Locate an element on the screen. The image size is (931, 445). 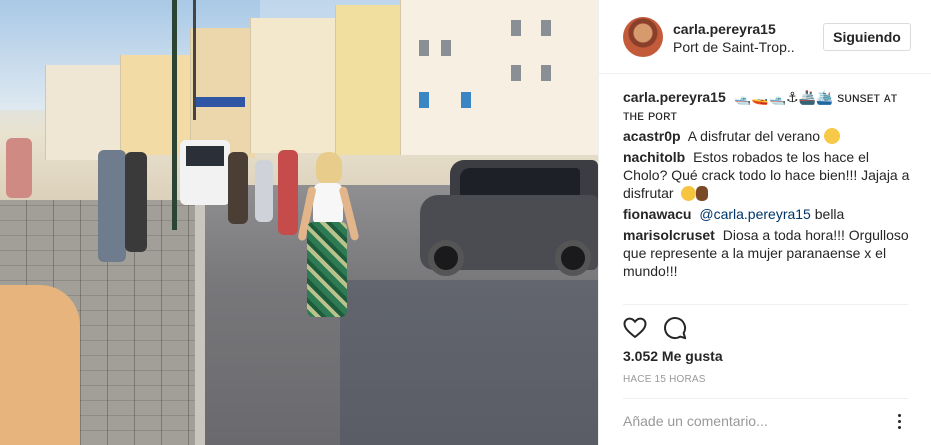
likes-count: 3.052 Me gusta is located at coordinates (673, 356).